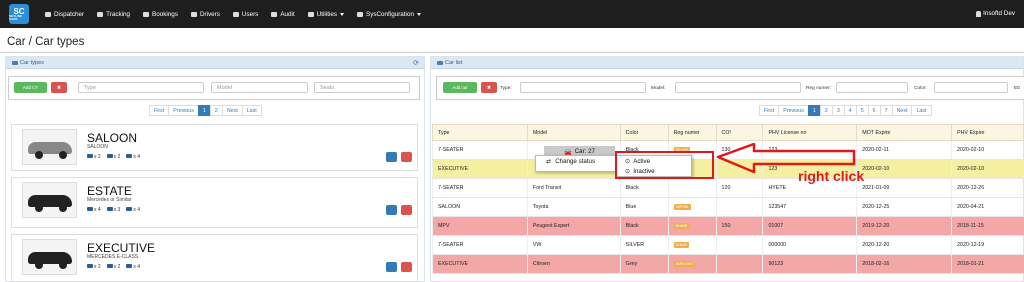  I want to click on utilities-icon, so click(310, 14).